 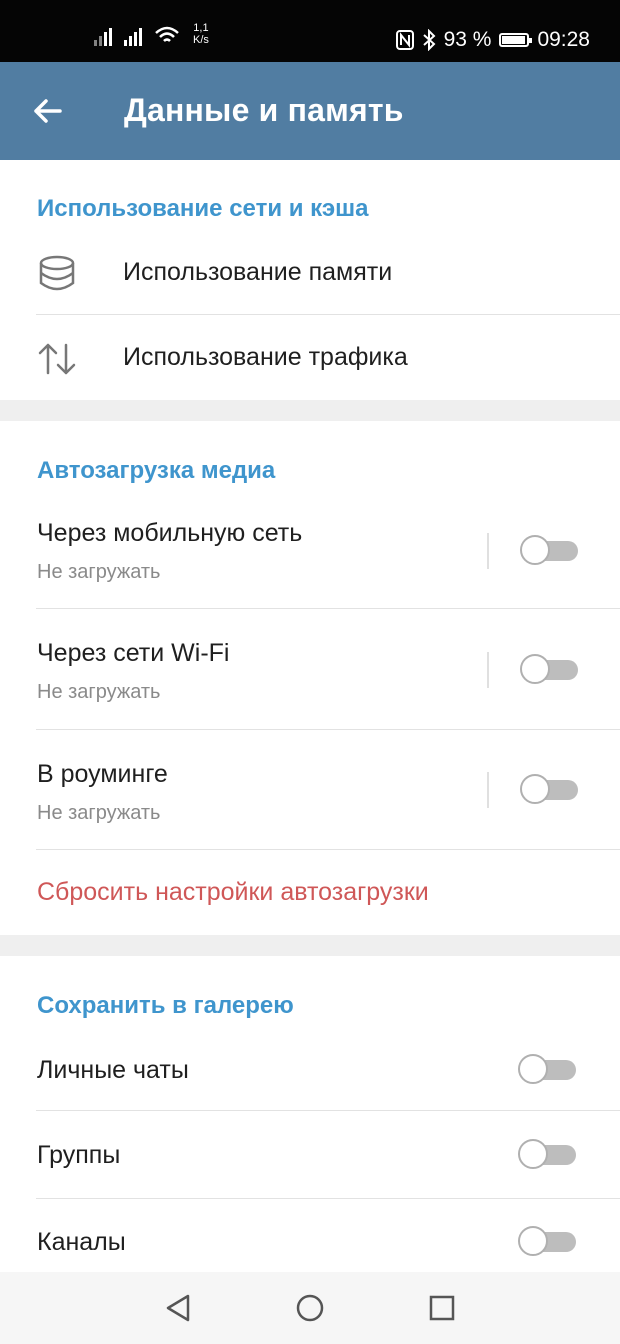 I want to click on item-label: Личные чаты, so click(x=113, y=1070).